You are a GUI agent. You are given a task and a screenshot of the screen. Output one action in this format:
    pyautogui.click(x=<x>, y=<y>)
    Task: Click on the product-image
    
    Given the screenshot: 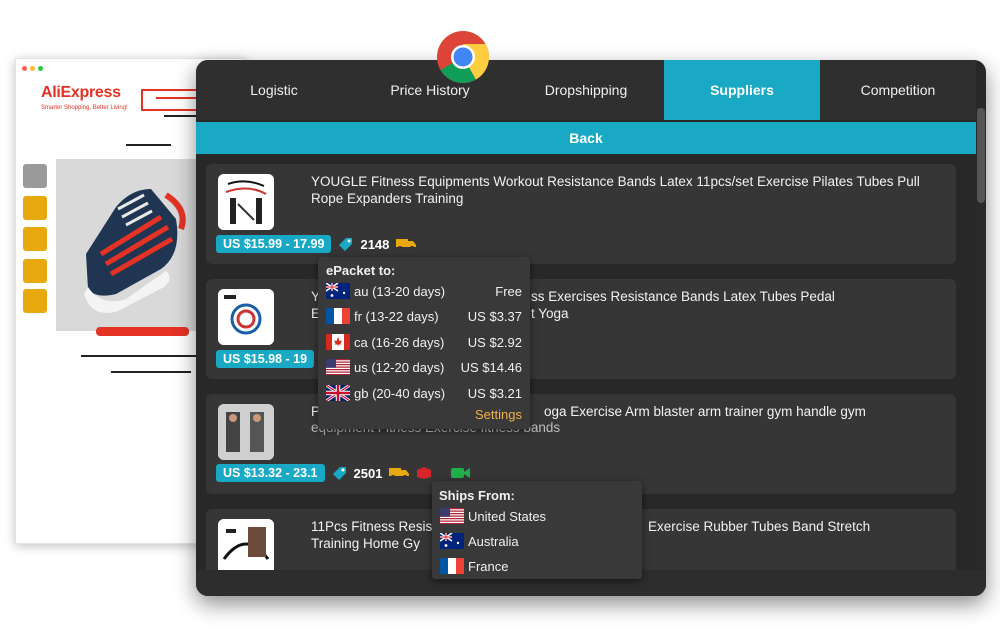 What is the action you would take?
    pyautogui.click(x=128, y=245)
    